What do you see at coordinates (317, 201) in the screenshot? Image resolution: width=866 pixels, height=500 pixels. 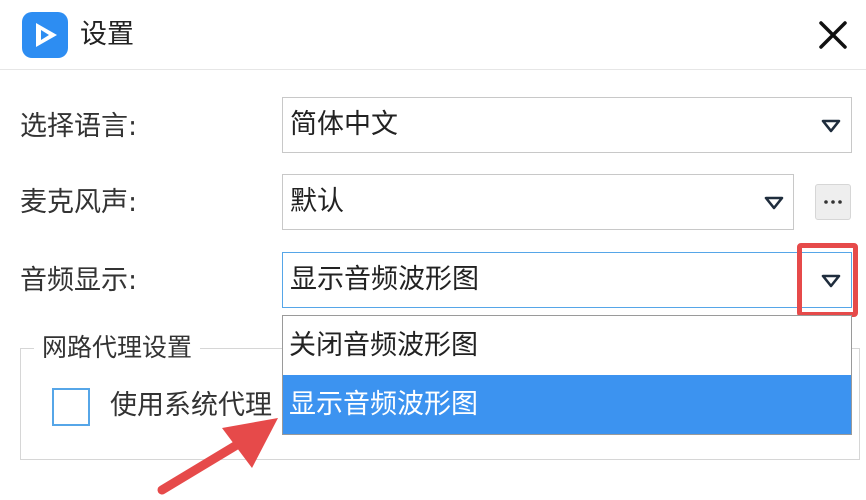 I see `microphone-select-value: 默认` at bounding box center [317, 201].